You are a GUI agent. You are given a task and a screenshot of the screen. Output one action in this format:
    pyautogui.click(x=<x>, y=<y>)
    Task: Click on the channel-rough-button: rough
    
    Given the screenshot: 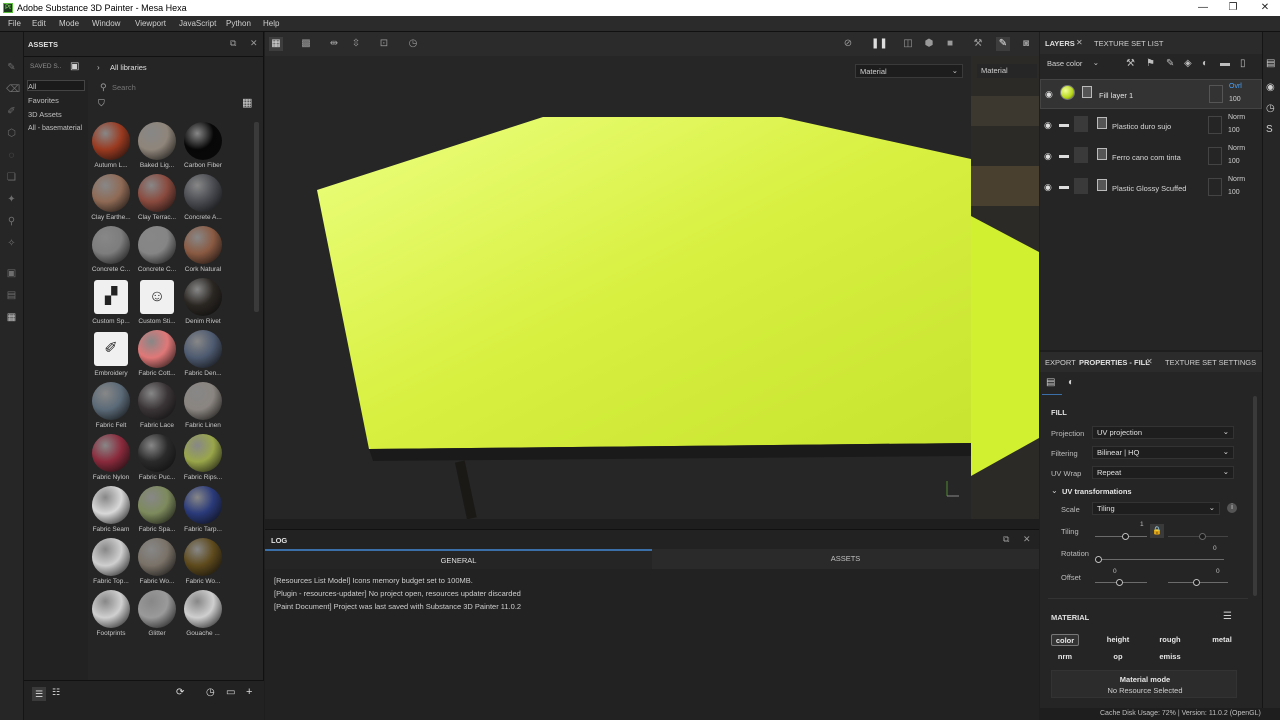 What is the action you would take?
    pyautogui.click(x=1170, y=640)
    